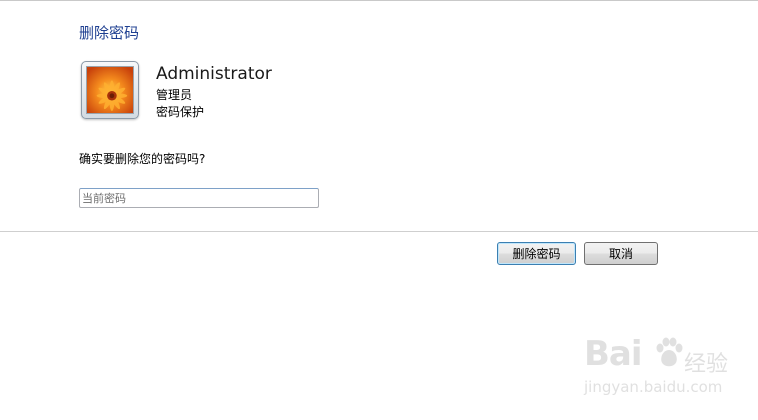 The image size is (758, 420). Describe the element at coordinates (142, 159) in the screenshot. I see `confirm-question: 确实要删除您的密码吗?` at that location.